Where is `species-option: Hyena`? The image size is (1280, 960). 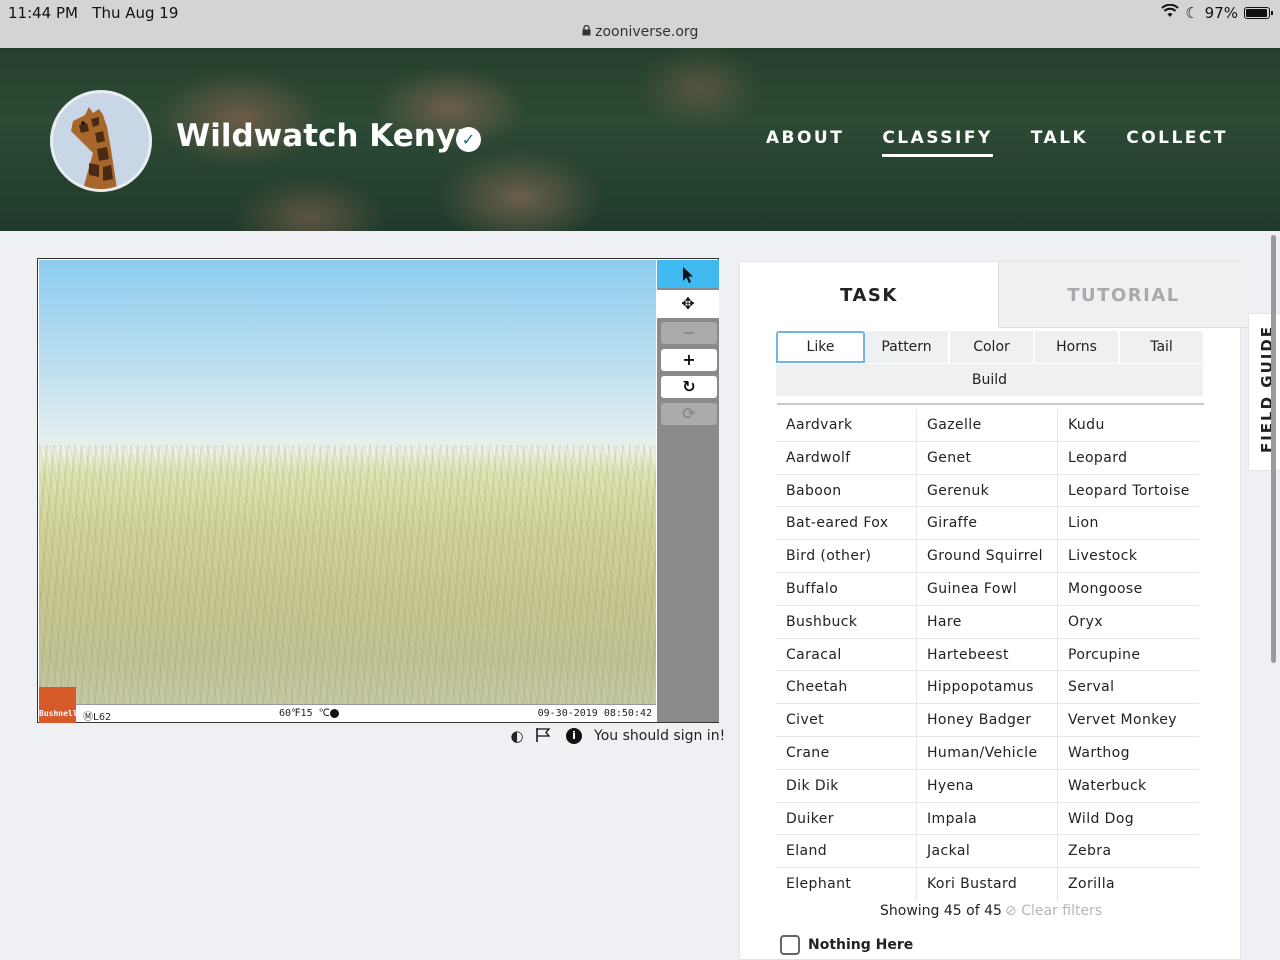 species-option: Hyena is located at coordinates (987, 785).